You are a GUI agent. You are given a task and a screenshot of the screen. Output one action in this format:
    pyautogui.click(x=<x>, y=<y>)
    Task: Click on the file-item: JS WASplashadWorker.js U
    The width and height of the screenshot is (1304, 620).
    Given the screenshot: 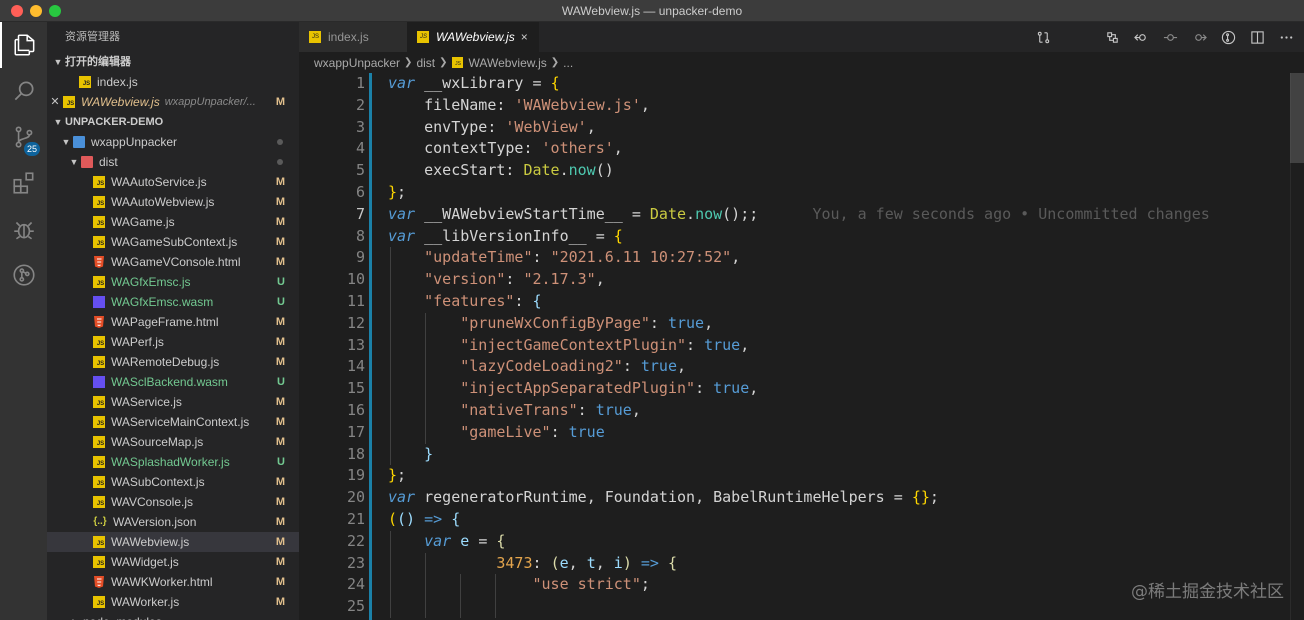 What is the action you would take?
    pyautogui.click(x=173, y=462)
    